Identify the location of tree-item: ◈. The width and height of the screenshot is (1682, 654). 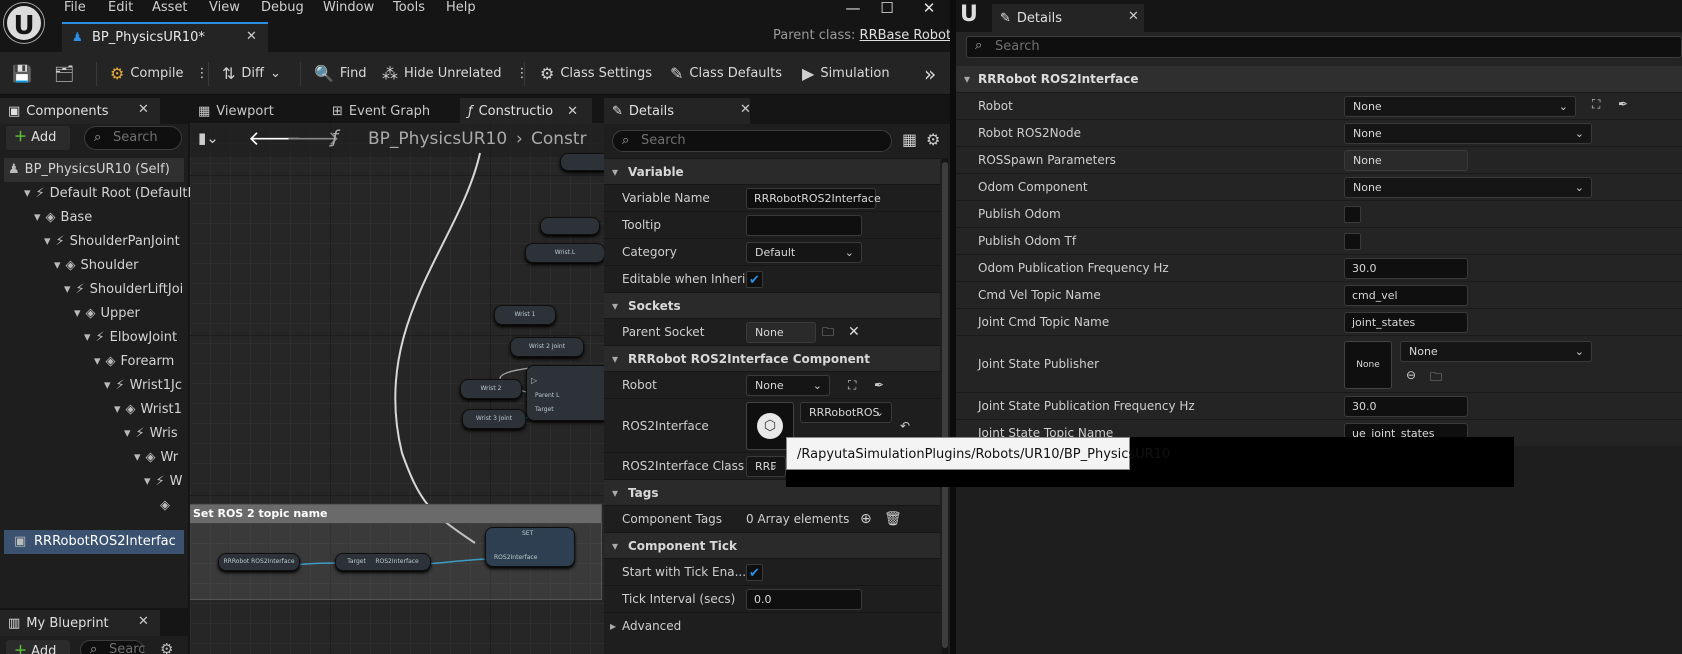
(167, 506).